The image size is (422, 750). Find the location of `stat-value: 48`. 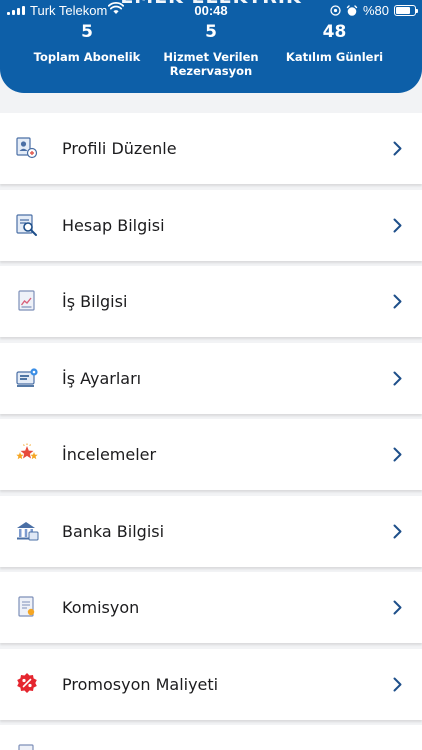

stat-value: 48 is located at coordinates (334, 32).